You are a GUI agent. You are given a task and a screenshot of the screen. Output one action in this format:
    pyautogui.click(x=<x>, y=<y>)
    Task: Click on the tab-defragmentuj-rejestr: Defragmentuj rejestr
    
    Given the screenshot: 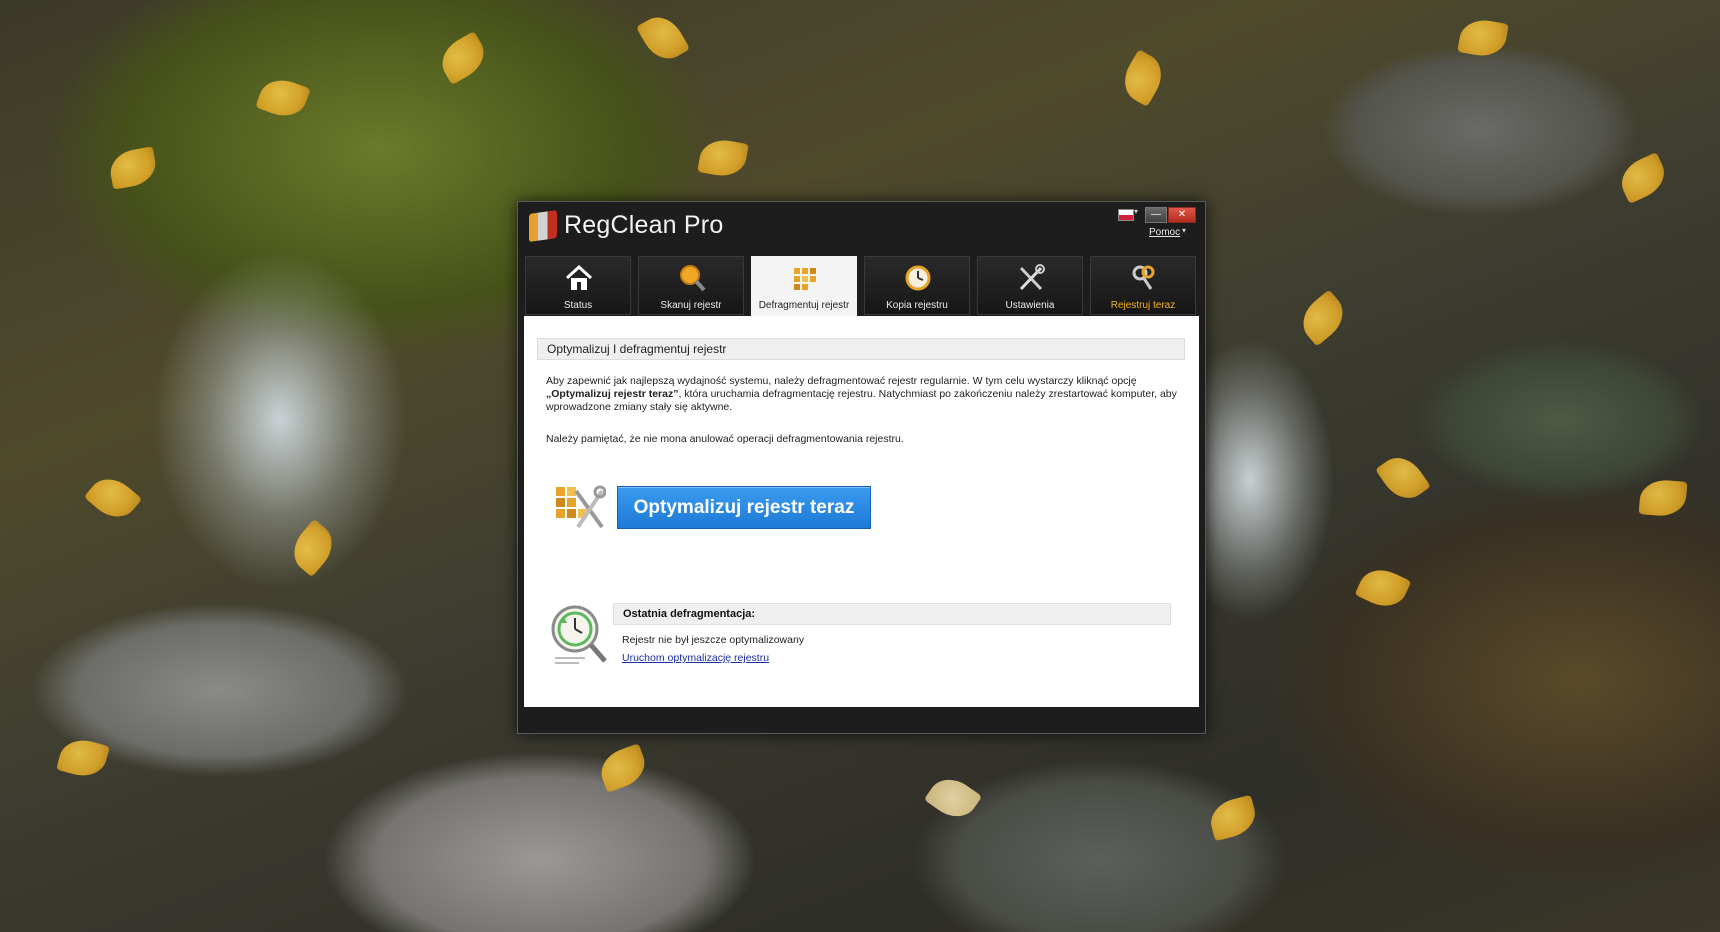 What is the action you would take?
    pyautogui.click(x=804, y=286)
    